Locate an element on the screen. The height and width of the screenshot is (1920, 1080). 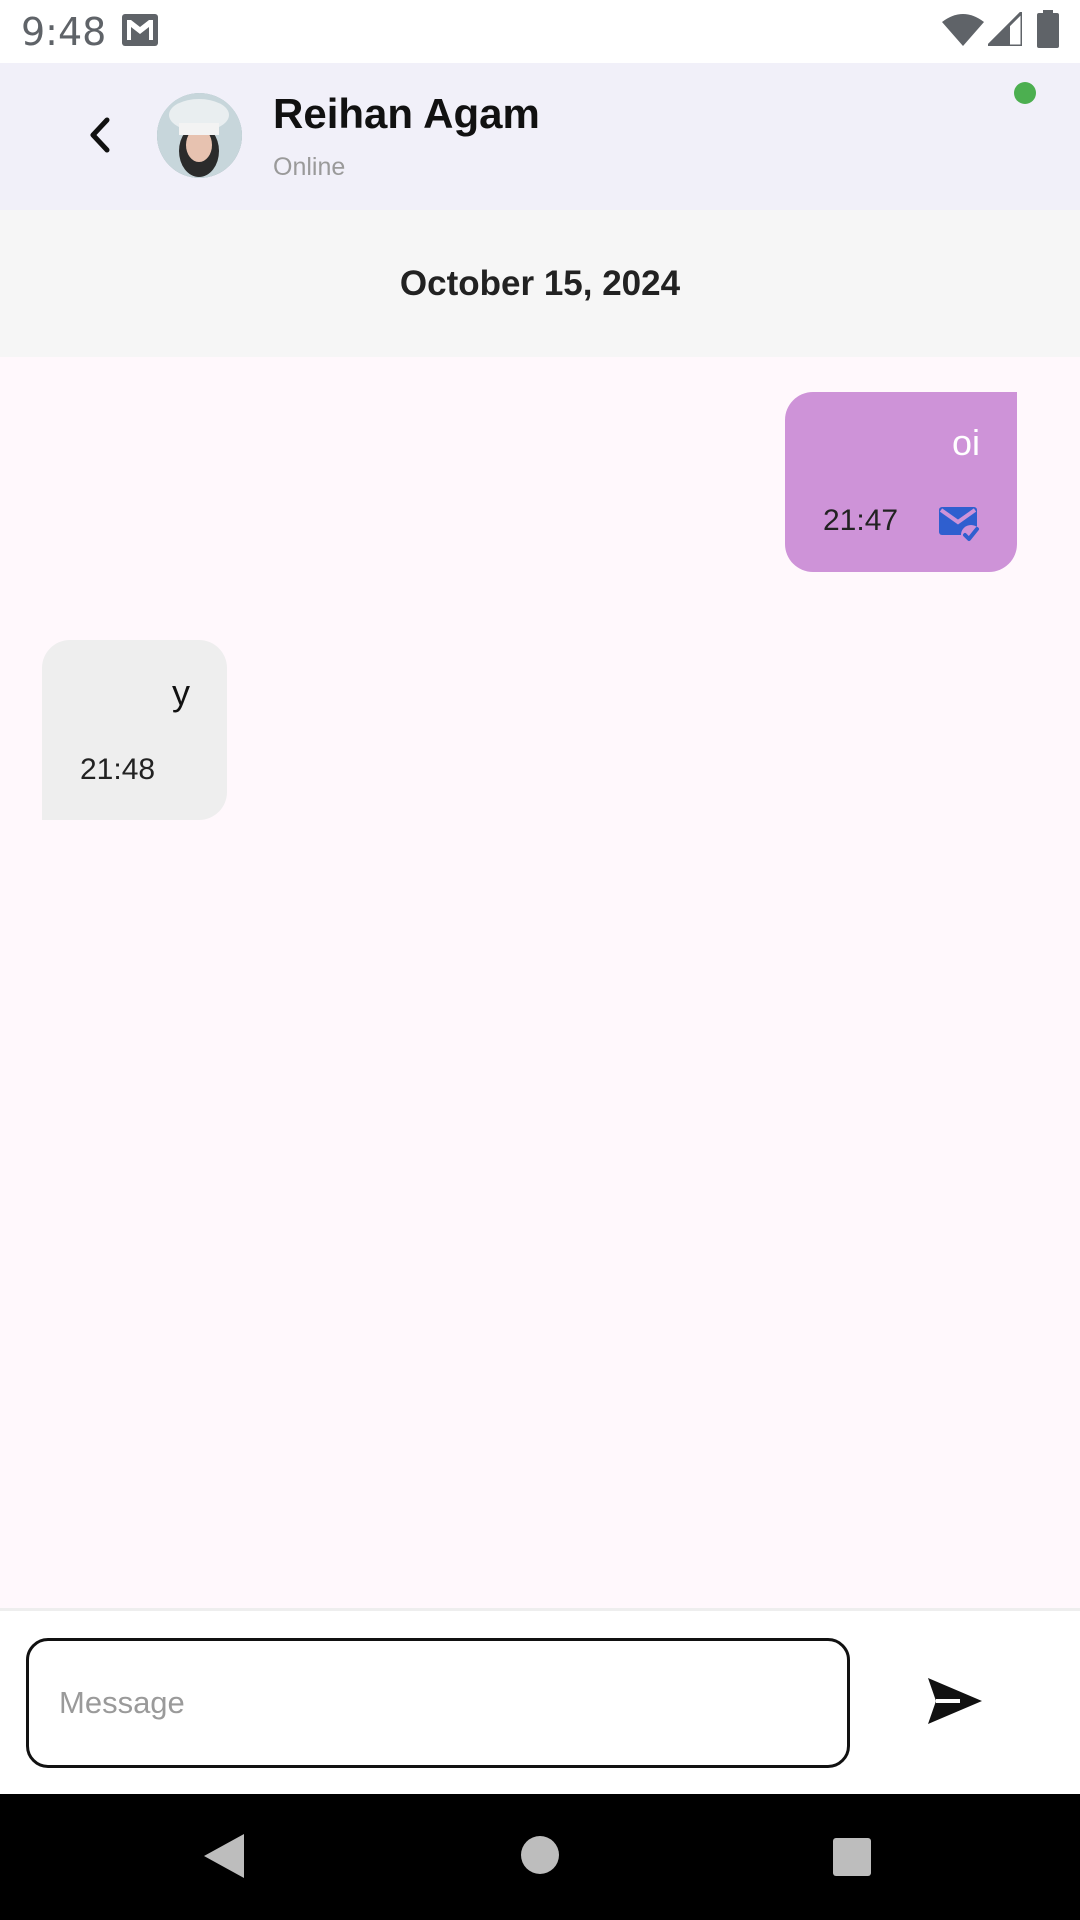
avatar-image is located at coordinates (199, 135).